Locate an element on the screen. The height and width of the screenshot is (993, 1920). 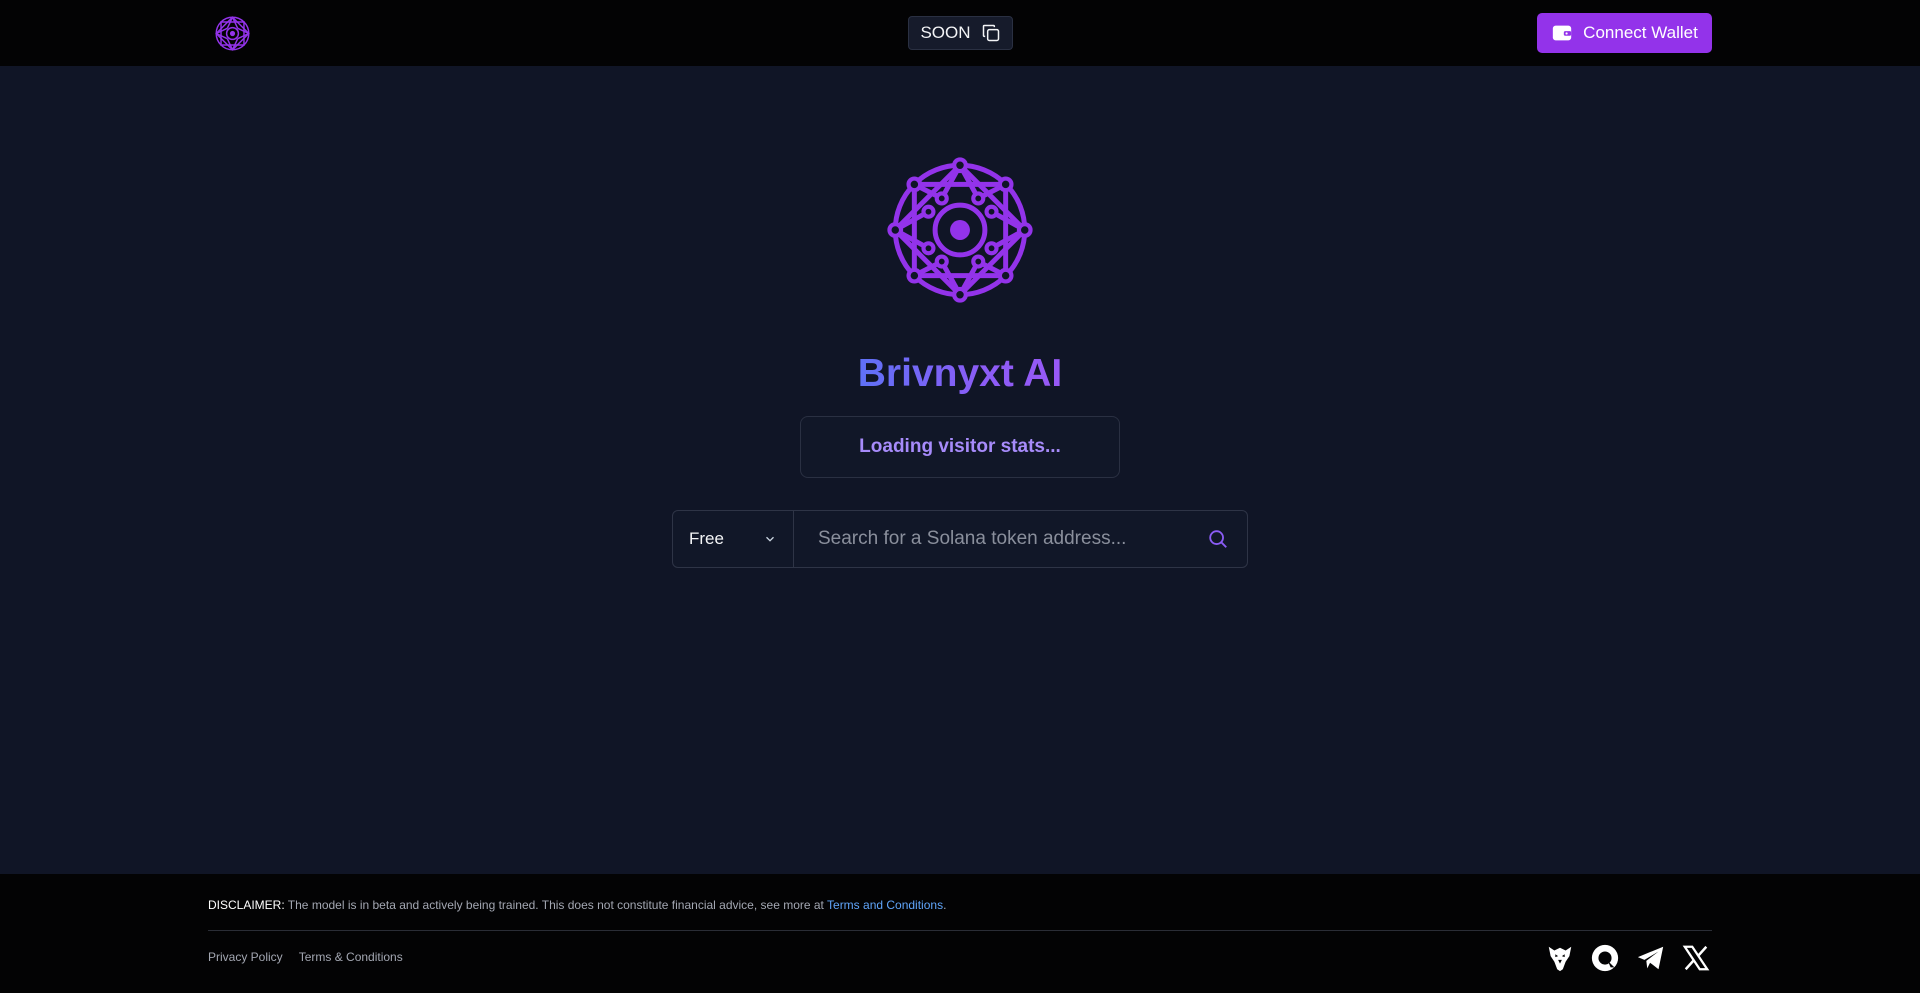
social-chat-link is located at coordinates (1605, 958).